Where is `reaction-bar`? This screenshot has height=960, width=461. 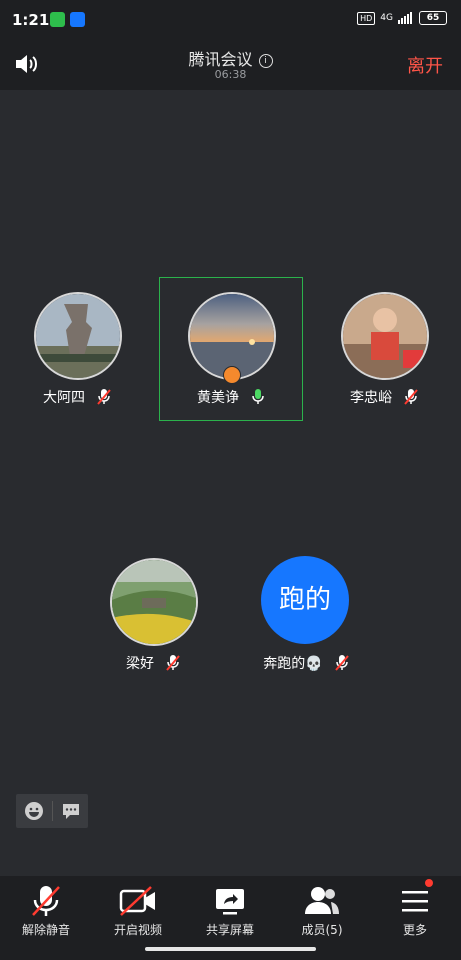 reaction-bar is located at coordinates (52, 811).